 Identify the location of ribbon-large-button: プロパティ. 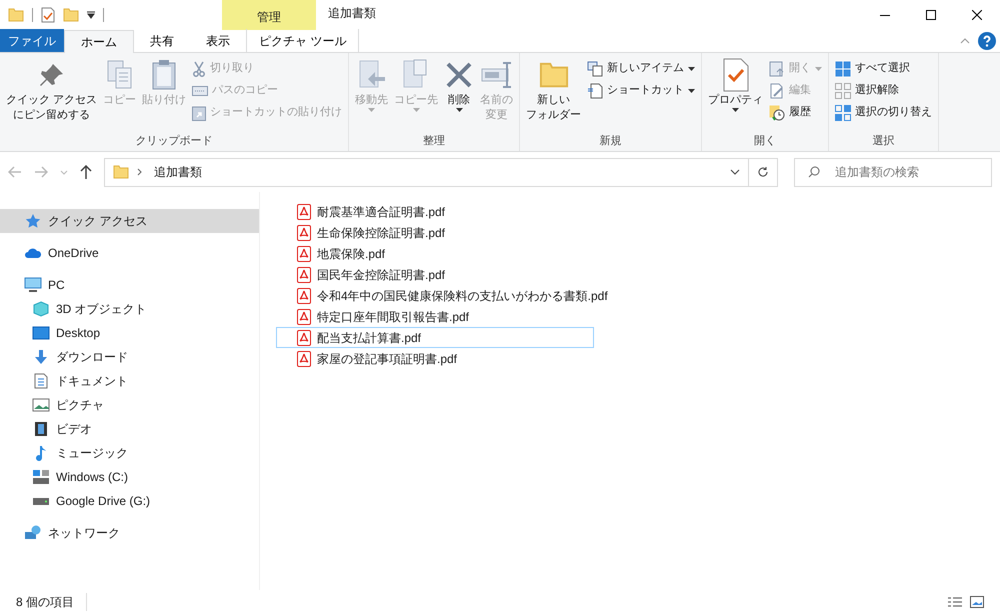
(736, 84).